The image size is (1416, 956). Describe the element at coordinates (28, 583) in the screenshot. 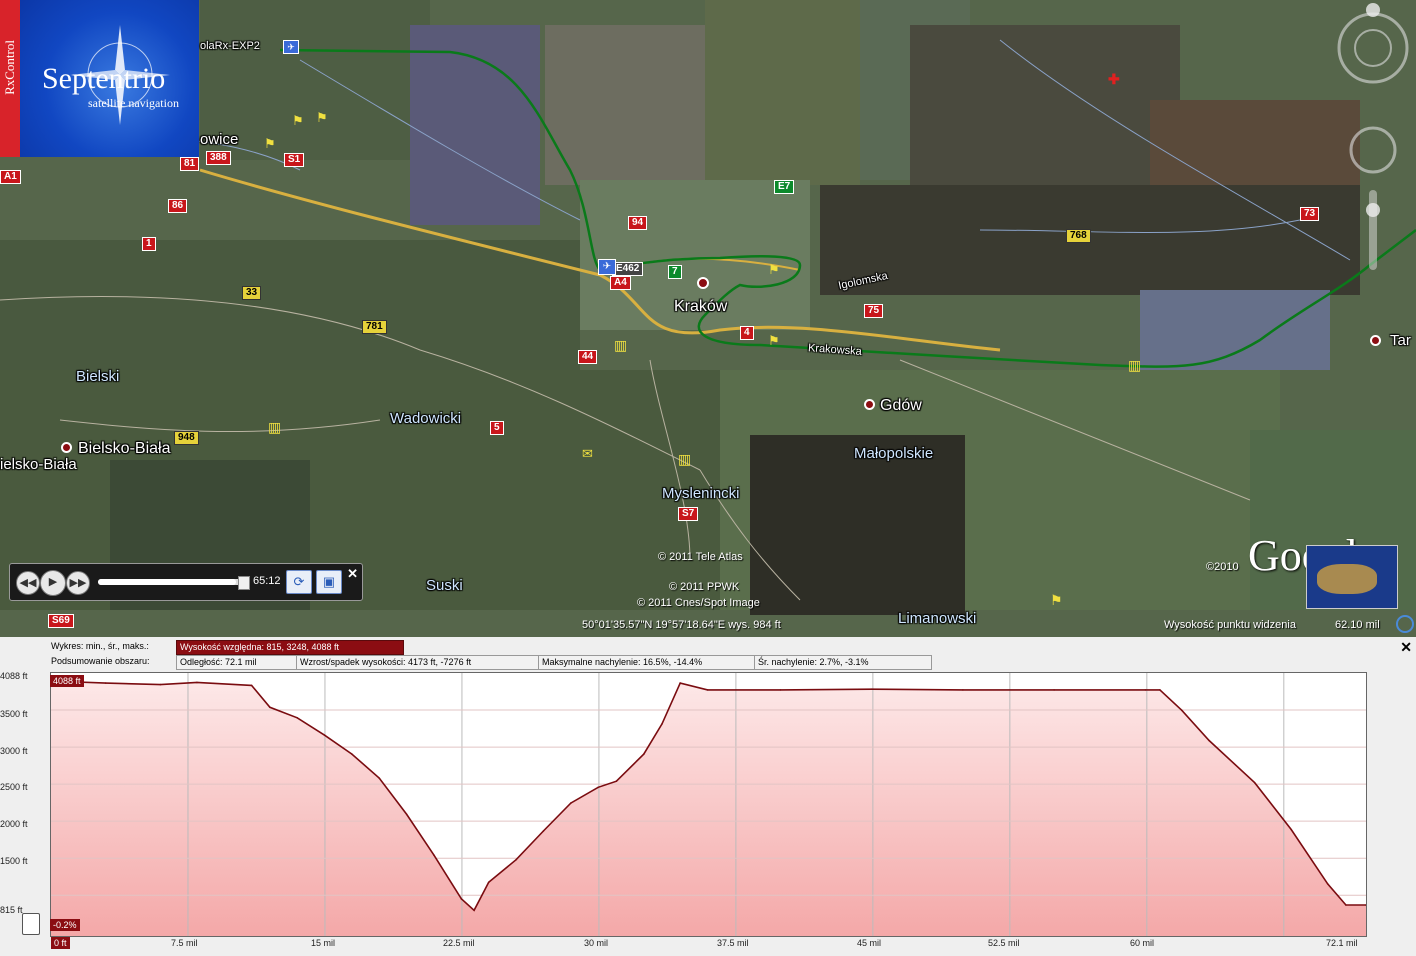

I see `rewind-button: ◀◀` at that location.